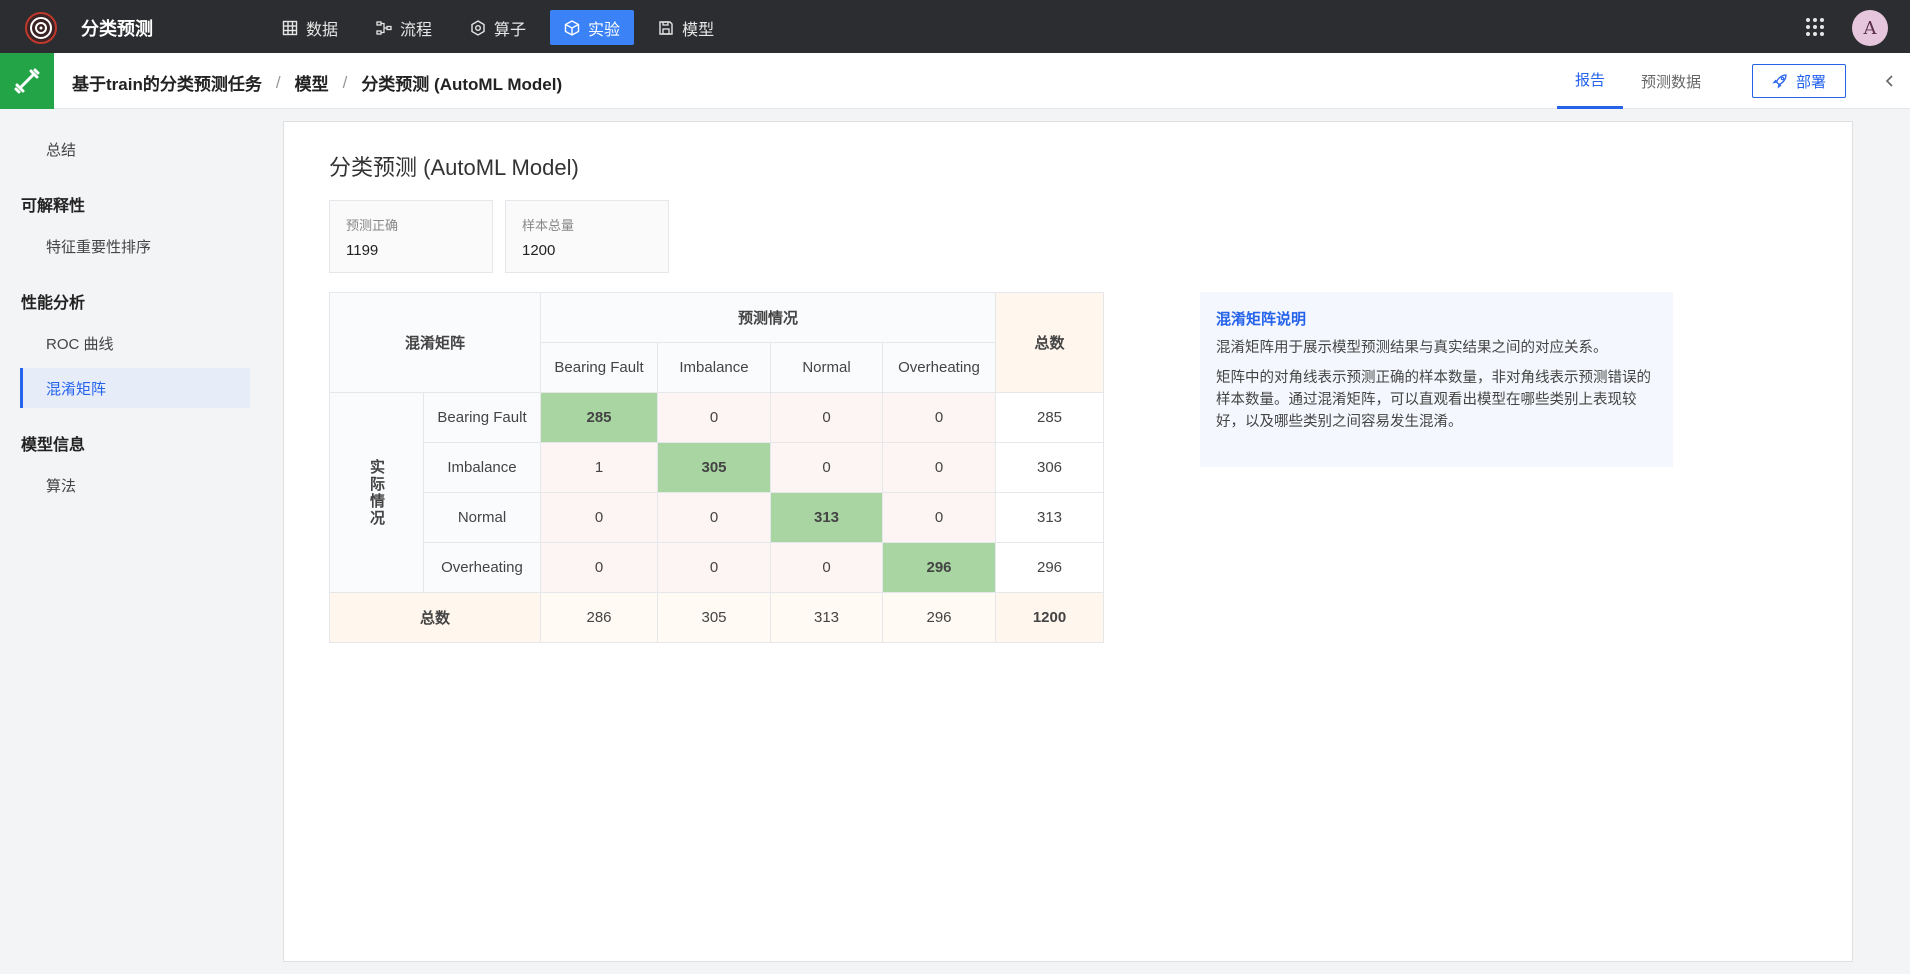 The image size is (1910, 974). What do you see at coordinates (1049, 417) in the screenshot?
I see `row-total: 285` at bounding box center [1049, 417].